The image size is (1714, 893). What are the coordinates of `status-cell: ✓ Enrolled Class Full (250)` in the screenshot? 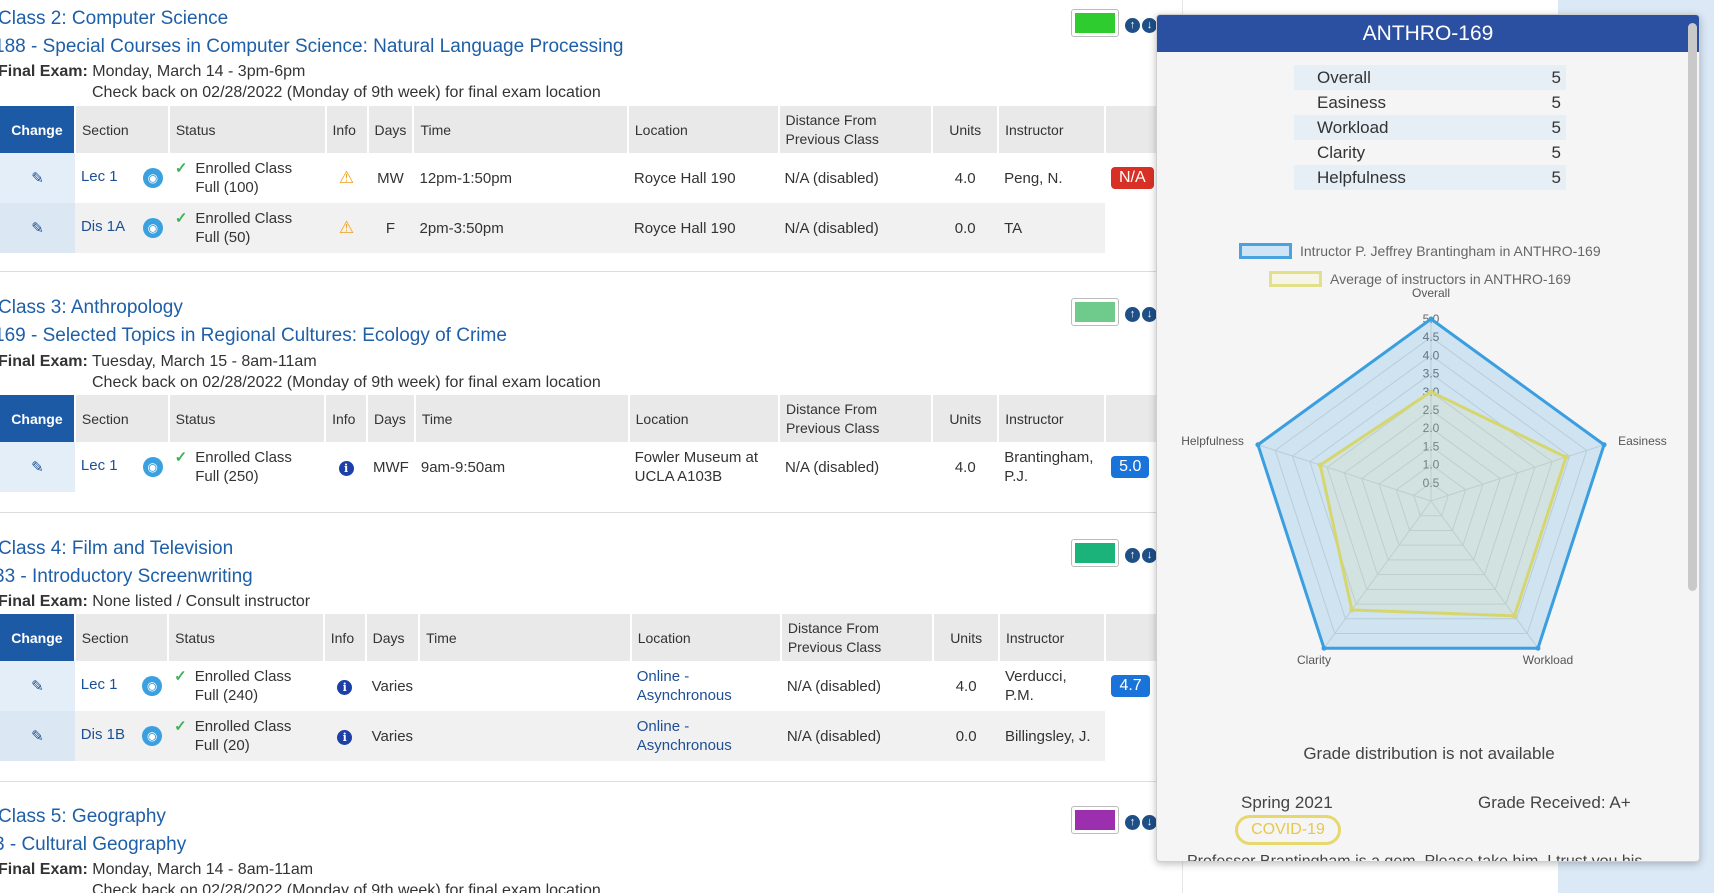 It's located at (247, 467).